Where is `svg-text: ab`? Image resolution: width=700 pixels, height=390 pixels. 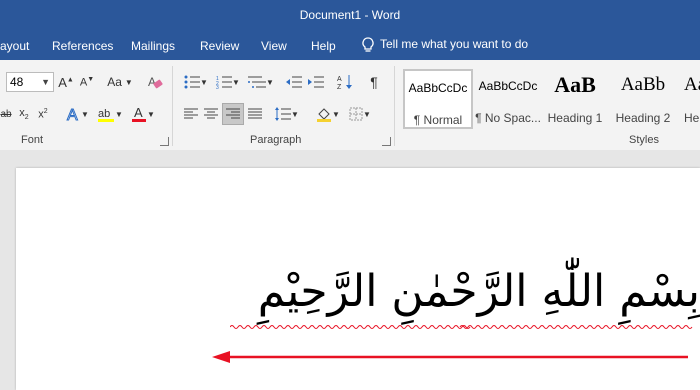
svg-text: ab is located at coordinates (104, 114).